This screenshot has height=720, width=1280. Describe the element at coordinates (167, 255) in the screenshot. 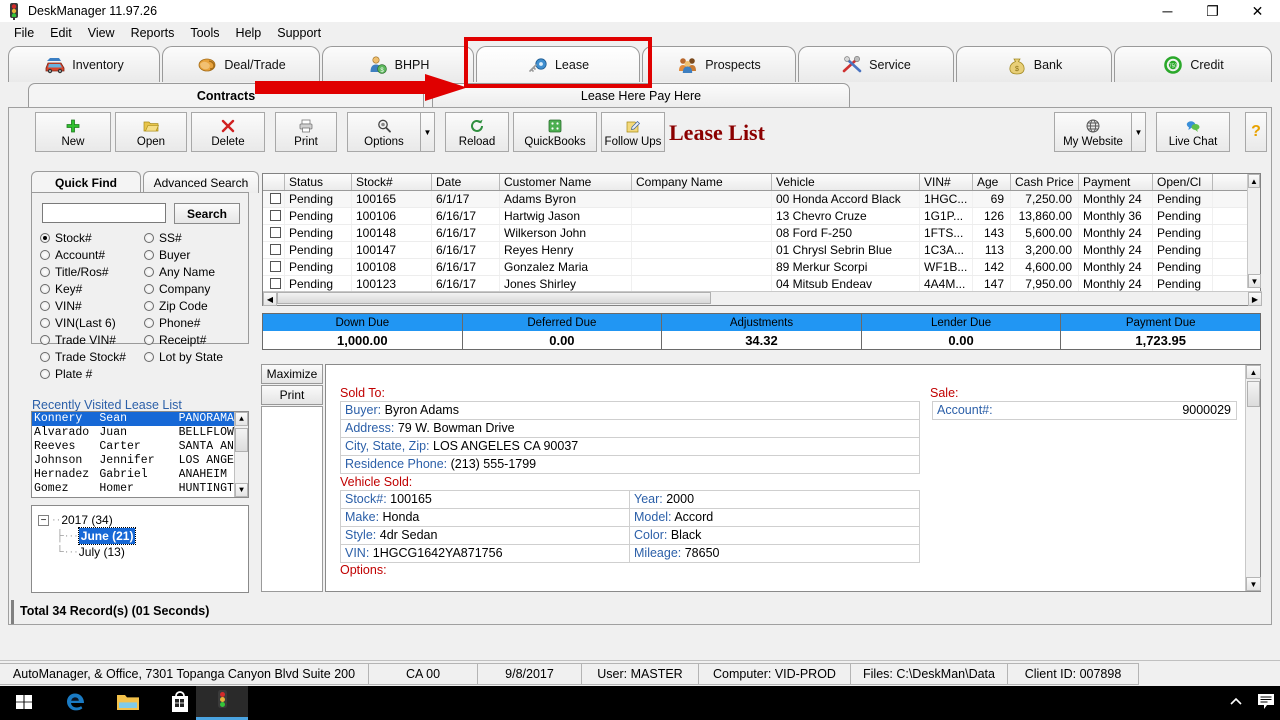

I see `radio-buyer: Buyer` at that location.